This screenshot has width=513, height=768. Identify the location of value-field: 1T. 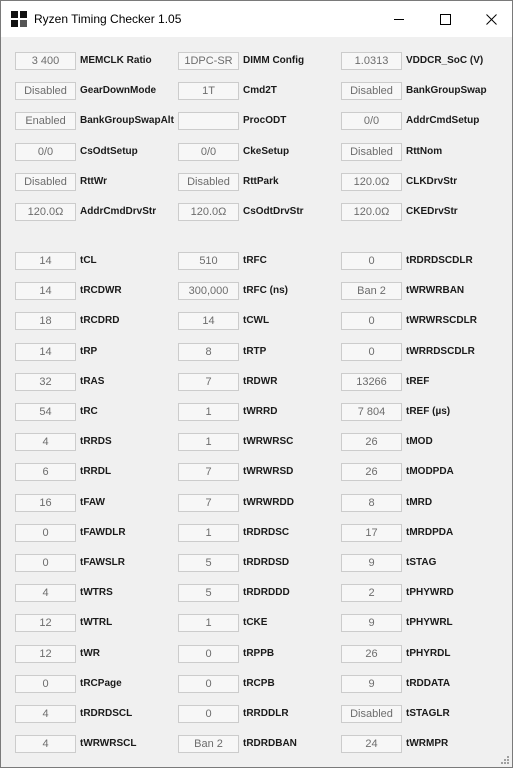
(208, 91).